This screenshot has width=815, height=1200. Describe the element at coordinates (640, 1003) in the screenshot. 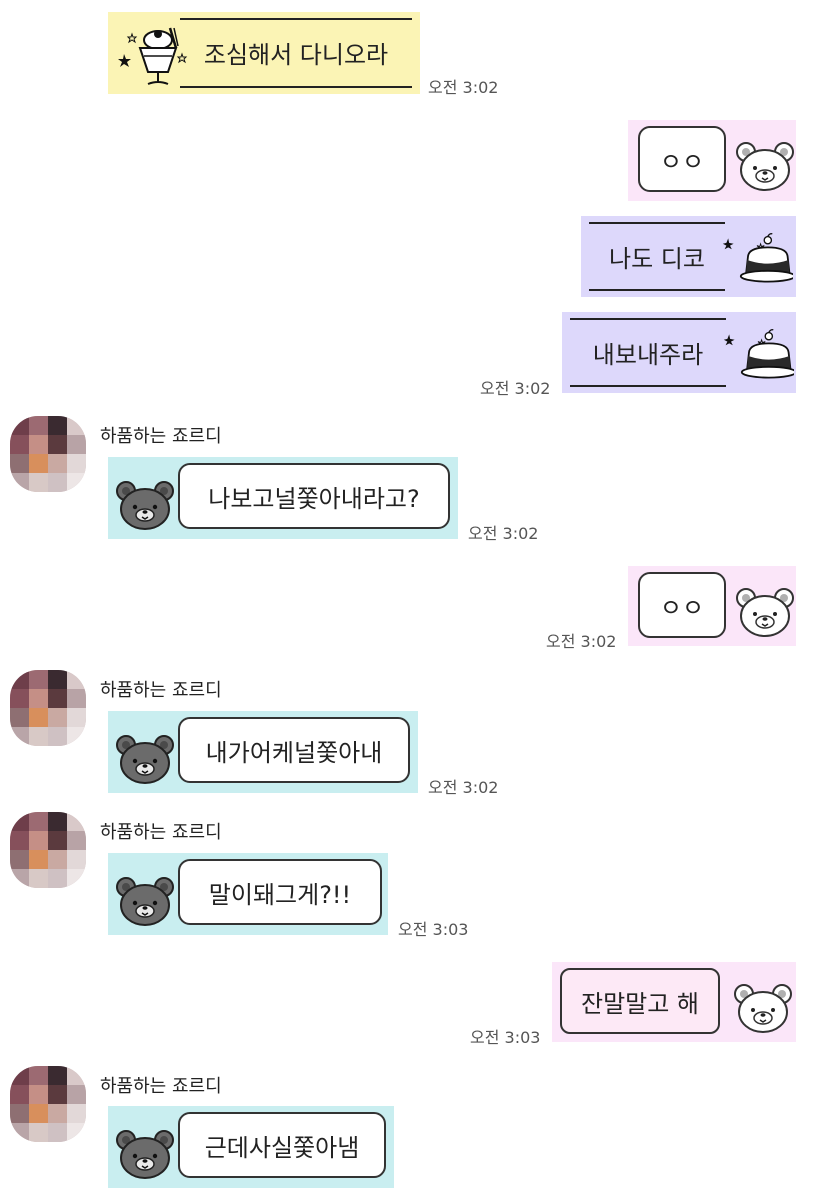

I see `message-text: 잔말말고 해` at that location.